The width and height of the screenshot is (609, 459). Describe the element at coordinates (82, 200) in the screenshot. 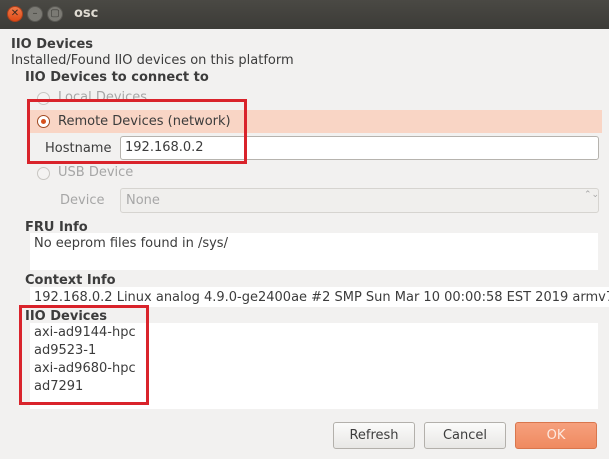

I see `device-label: Device` at that location.